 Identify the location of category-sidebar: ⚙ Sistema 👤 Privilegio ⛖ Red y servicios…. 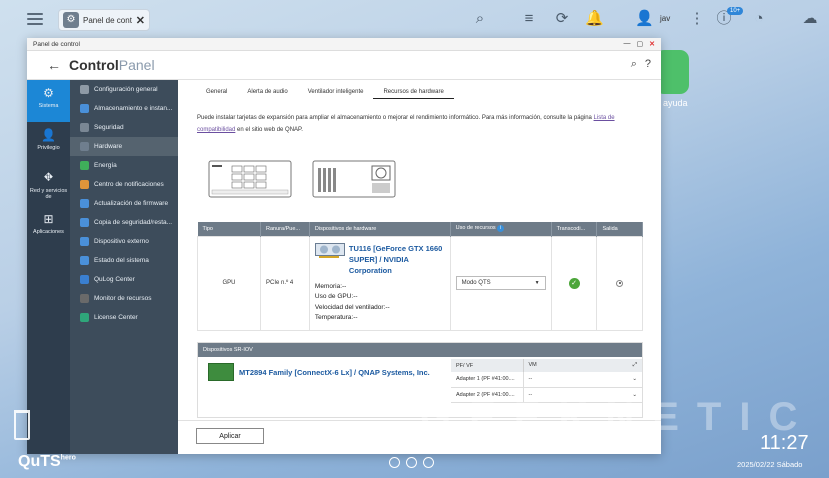
(48, 267).